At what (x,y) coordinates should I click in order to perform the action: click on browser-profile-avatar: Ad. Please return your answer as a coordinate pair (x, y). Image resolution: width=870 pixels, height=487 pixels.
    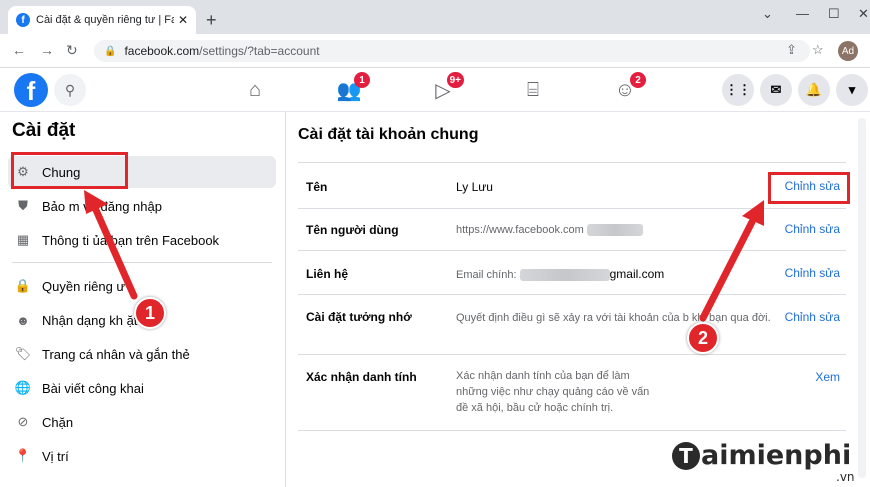
    Looking at the image, I should click on (848, 51).